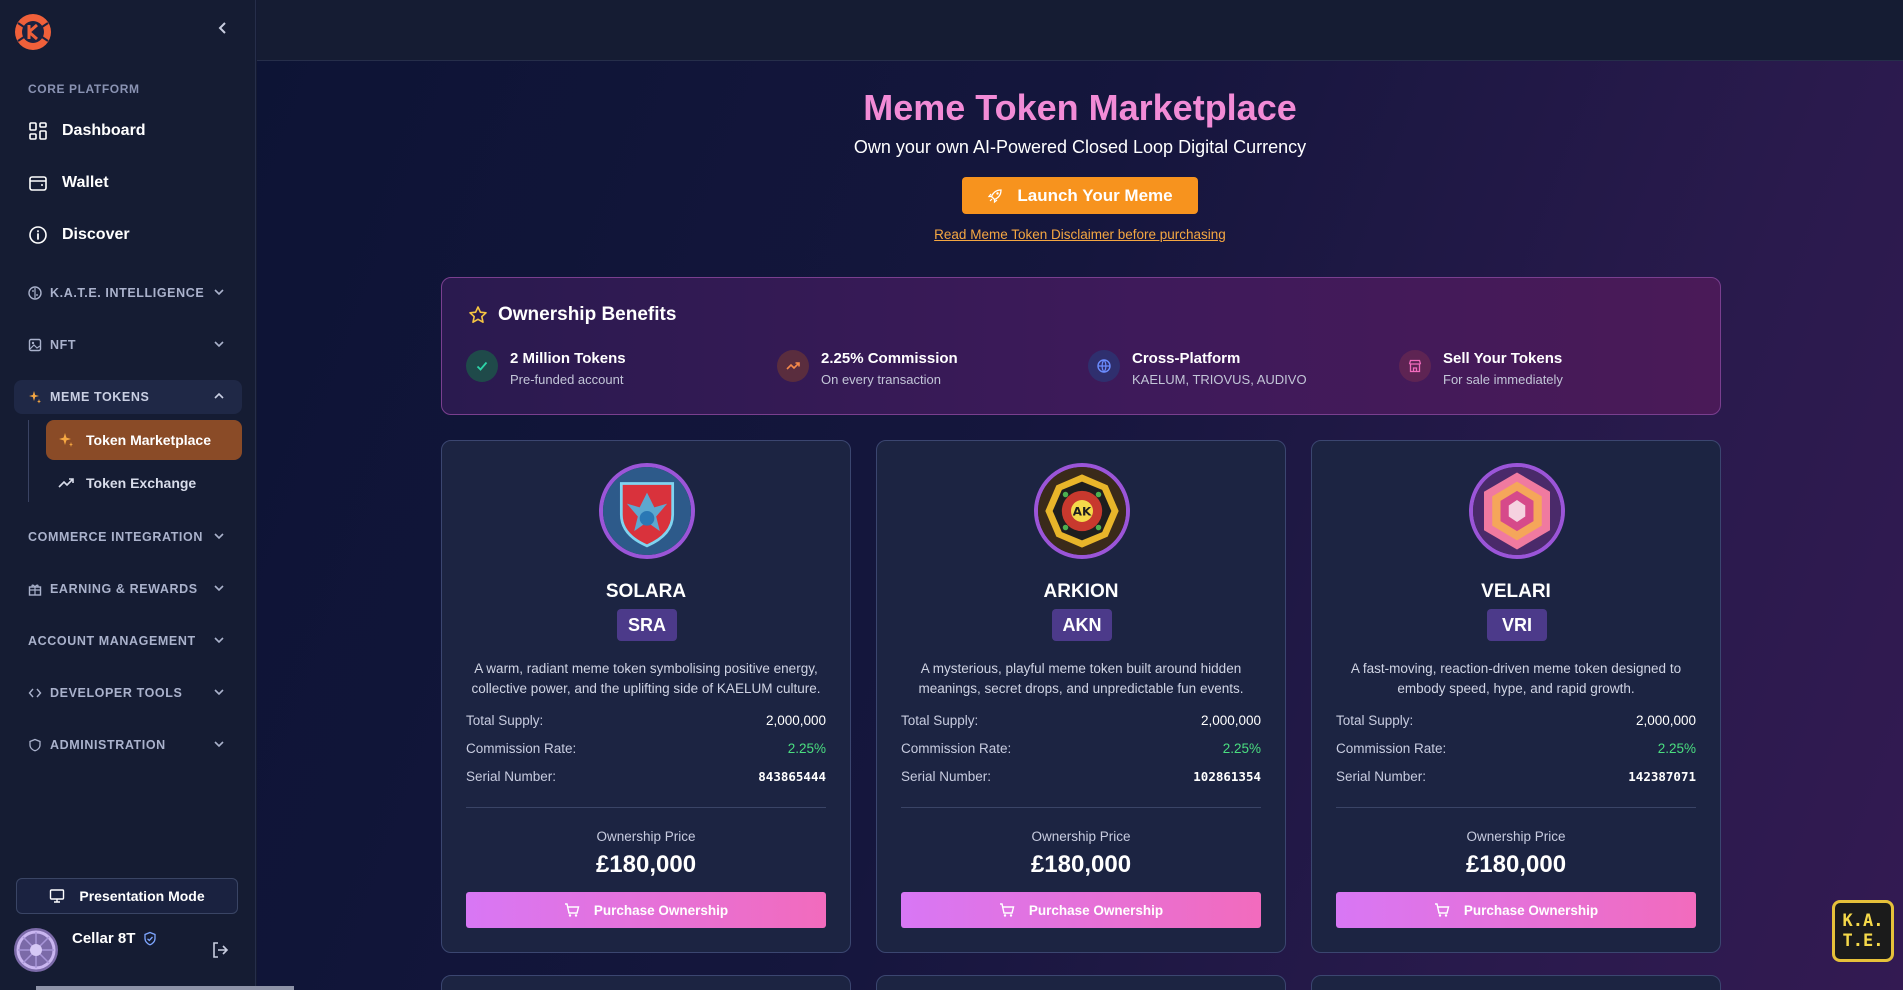  Describe the element at coordinates (128, 183) in the screenshot. I see `sidebar-item-wallet: Wallet` at that location.